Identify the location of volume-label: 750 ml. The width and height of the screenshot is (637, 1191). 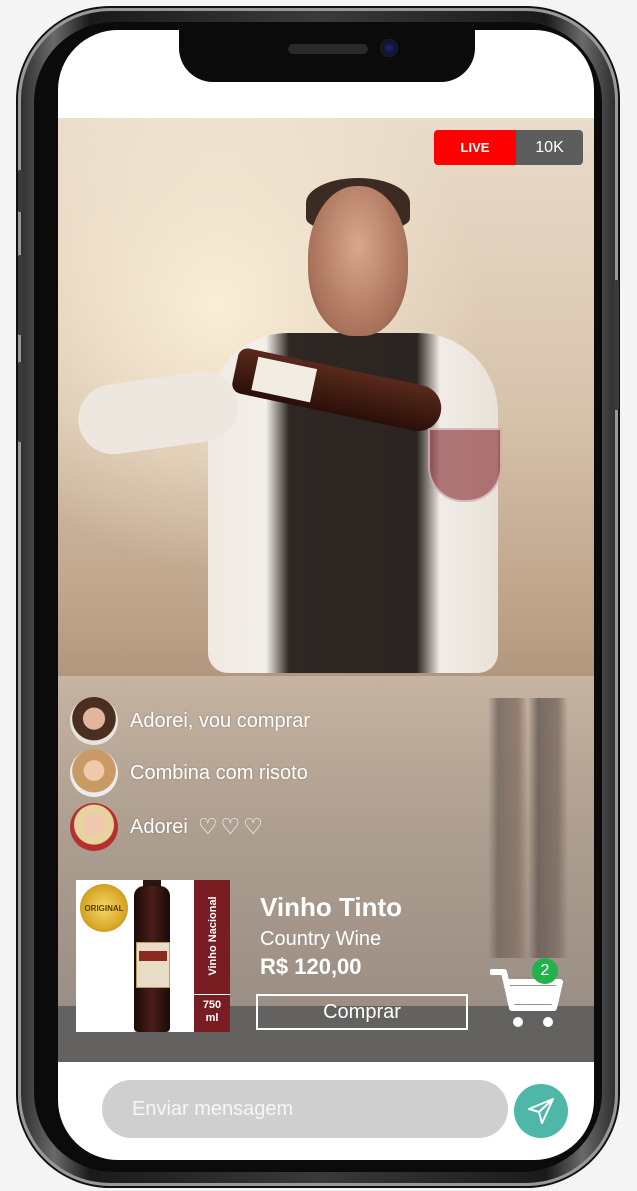
(212, 1013).